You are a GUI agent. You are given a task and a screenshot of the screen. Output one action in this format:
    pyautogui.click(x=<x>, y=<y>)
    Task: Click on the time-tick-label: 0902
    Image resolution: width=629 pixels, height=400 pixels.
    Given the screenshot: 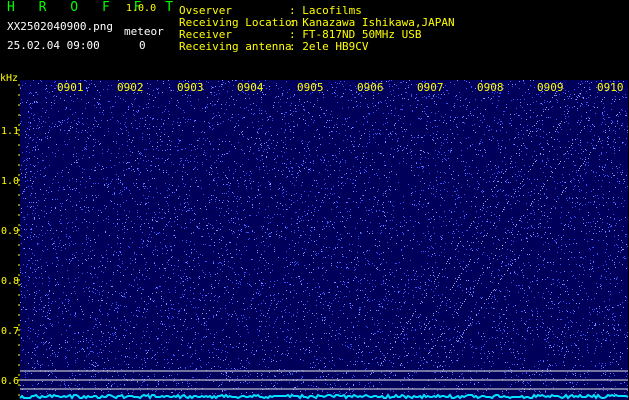 What is the action you would take?
    pyautogui.click(x=130, y=87)
    